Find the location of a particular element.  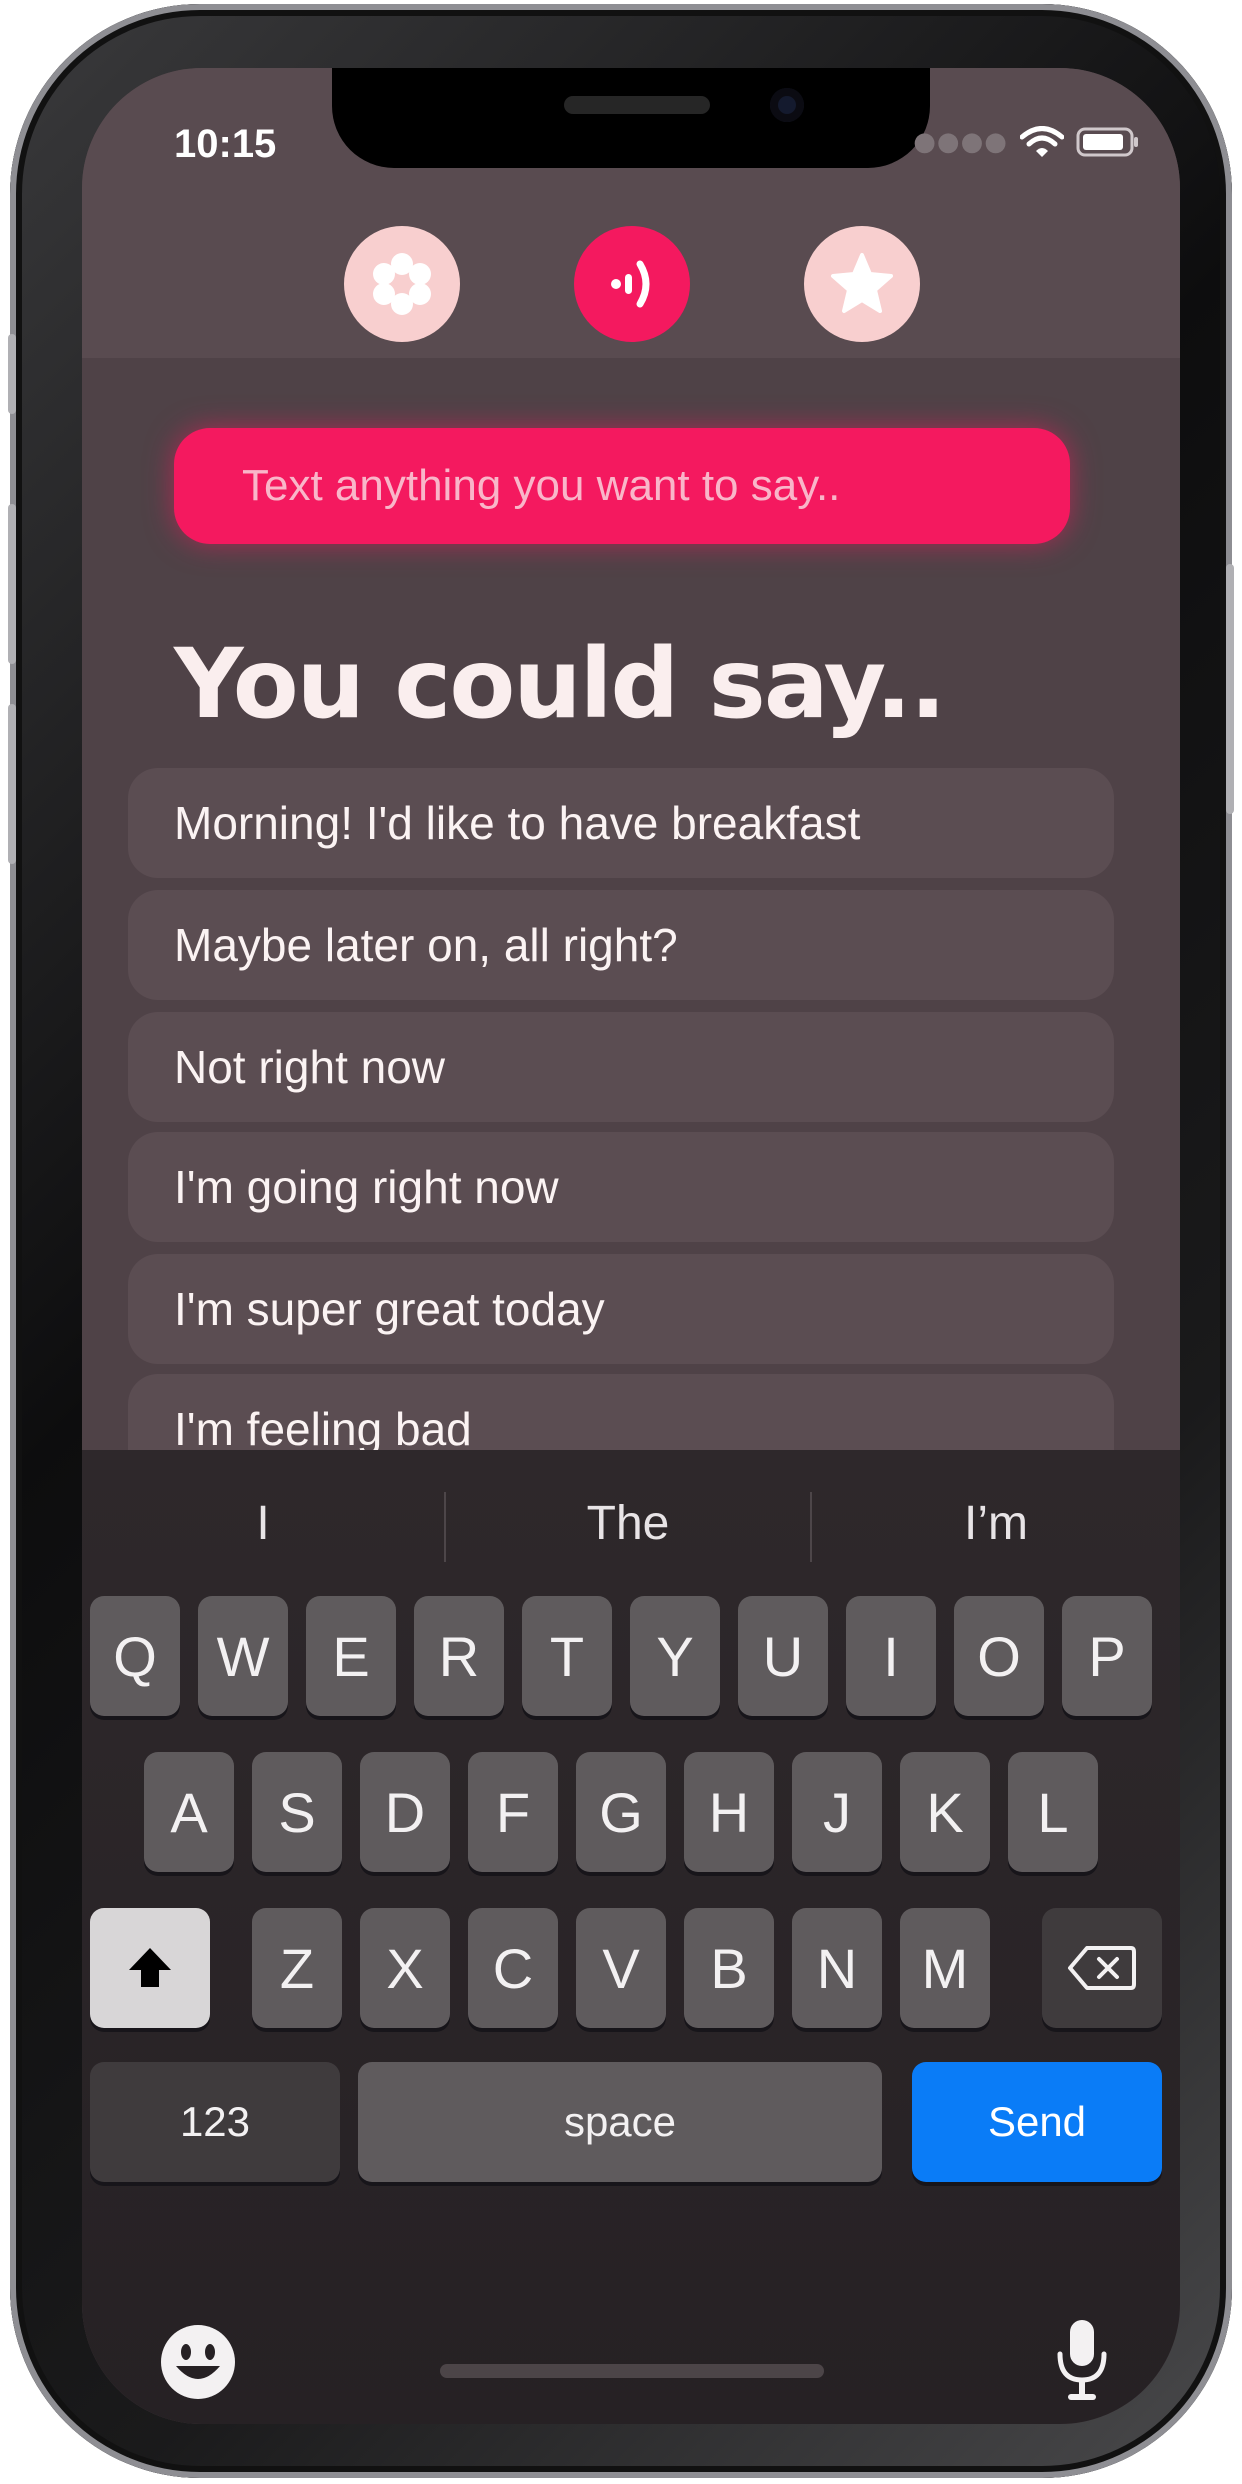

key-h: H is located at coordinates (729, 1812).